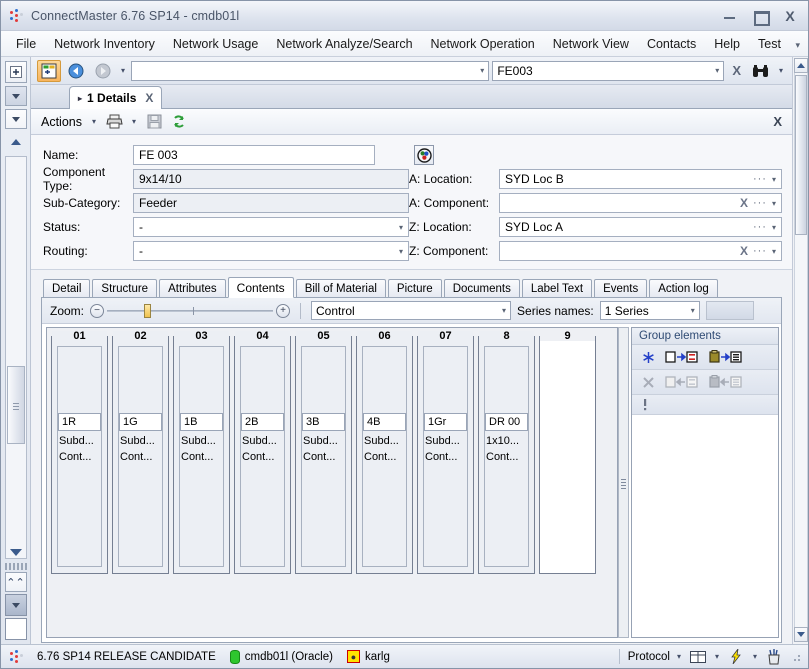  What do you see at coordinates (800, 65) in the screenshot?
I see `scroll-up-button` at bounding box center [800, 65].